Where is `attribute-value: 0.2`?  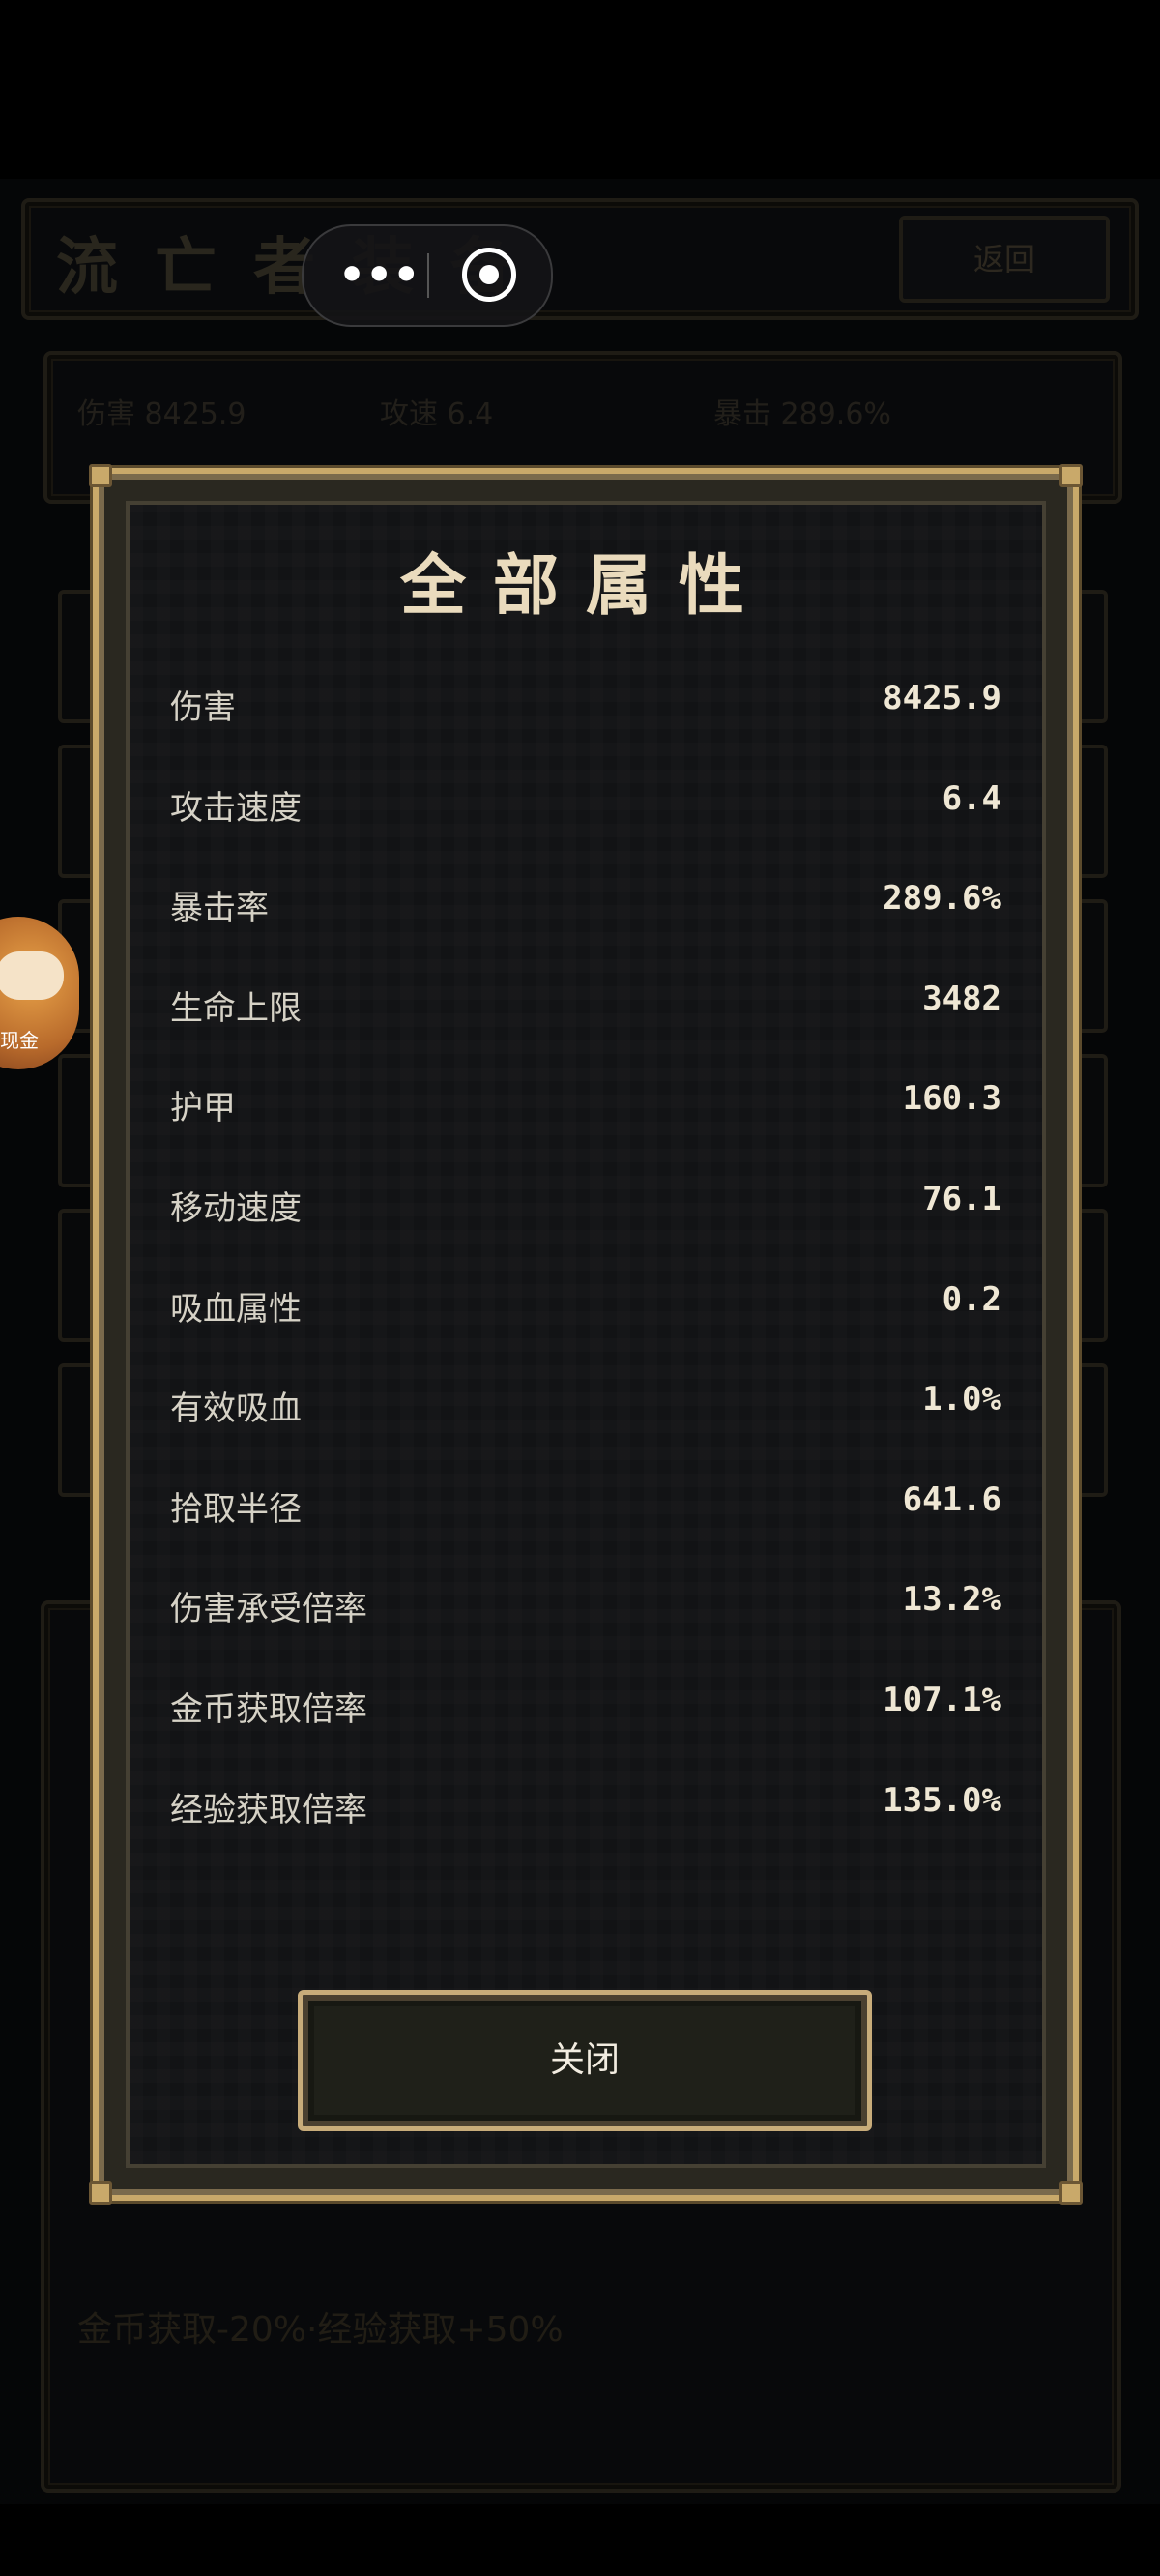
attribute-value: 0.2 is located at coordinates (972, 1299).